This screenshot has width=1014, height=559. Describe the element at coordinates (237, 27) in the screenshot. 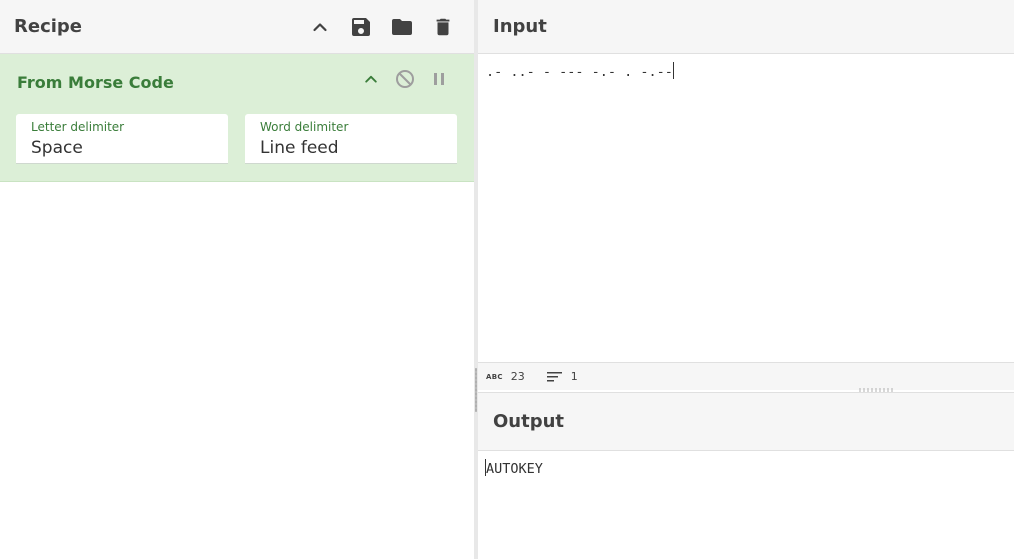

I see `recipe-header: Recipe` at that location.